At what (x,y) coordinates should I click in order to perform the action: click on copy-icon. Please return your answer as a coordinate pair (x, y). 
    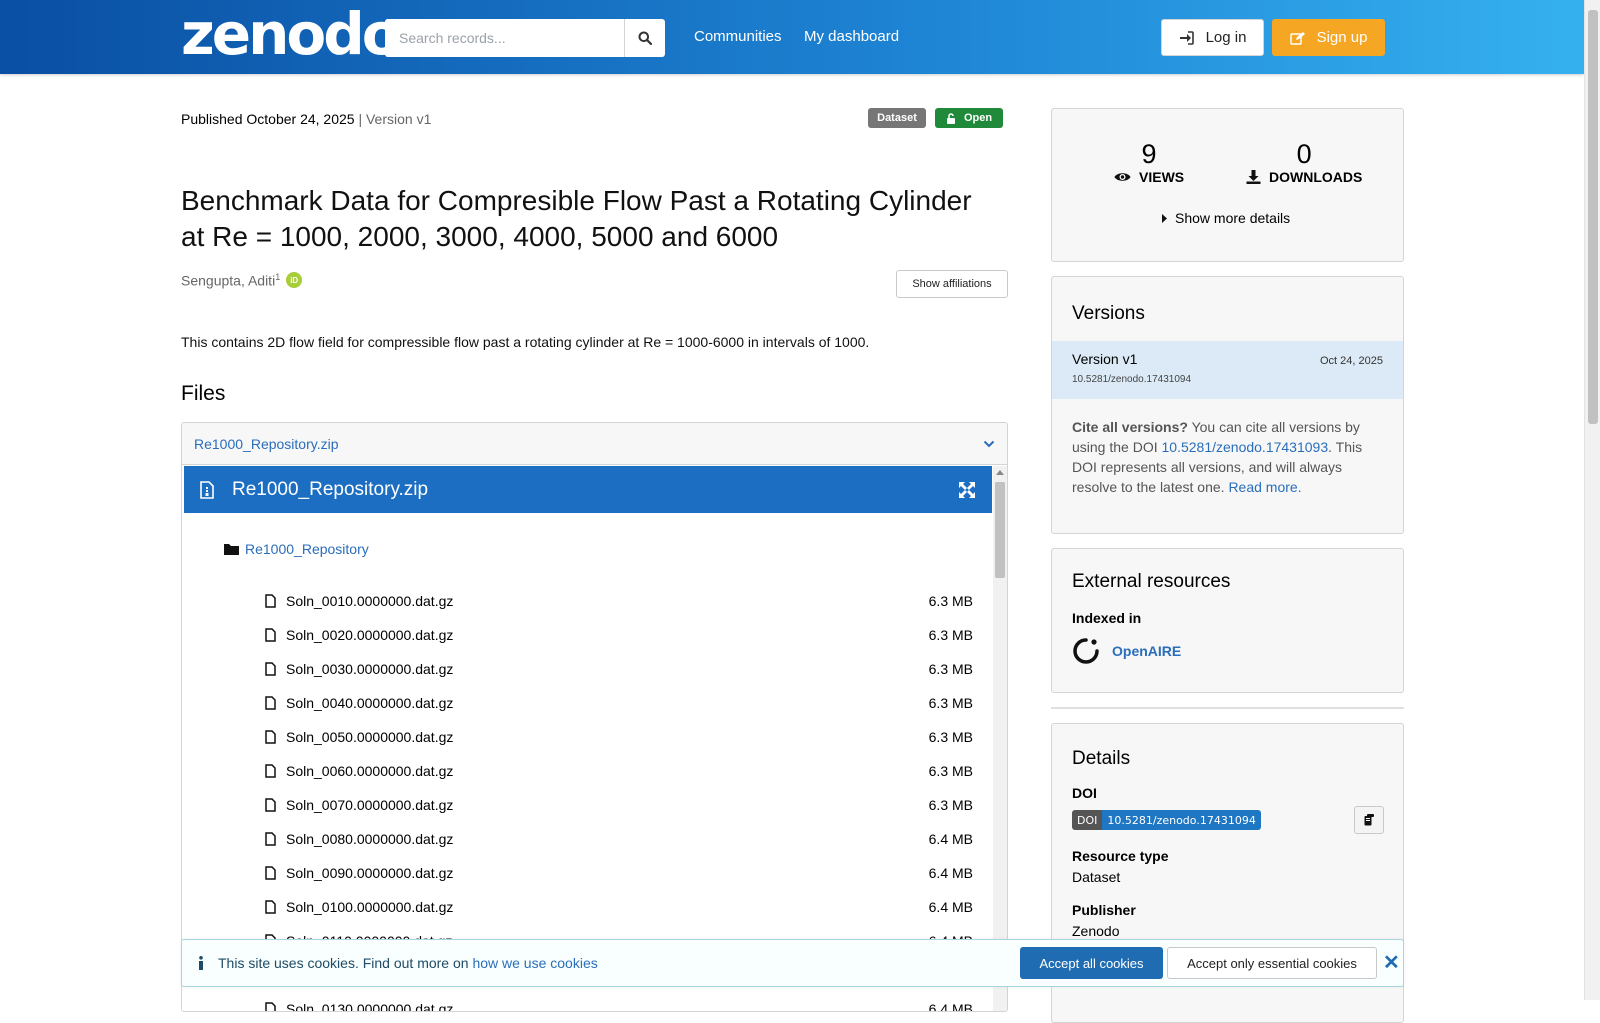
    Looking at the image, I should click on (1369, 820).